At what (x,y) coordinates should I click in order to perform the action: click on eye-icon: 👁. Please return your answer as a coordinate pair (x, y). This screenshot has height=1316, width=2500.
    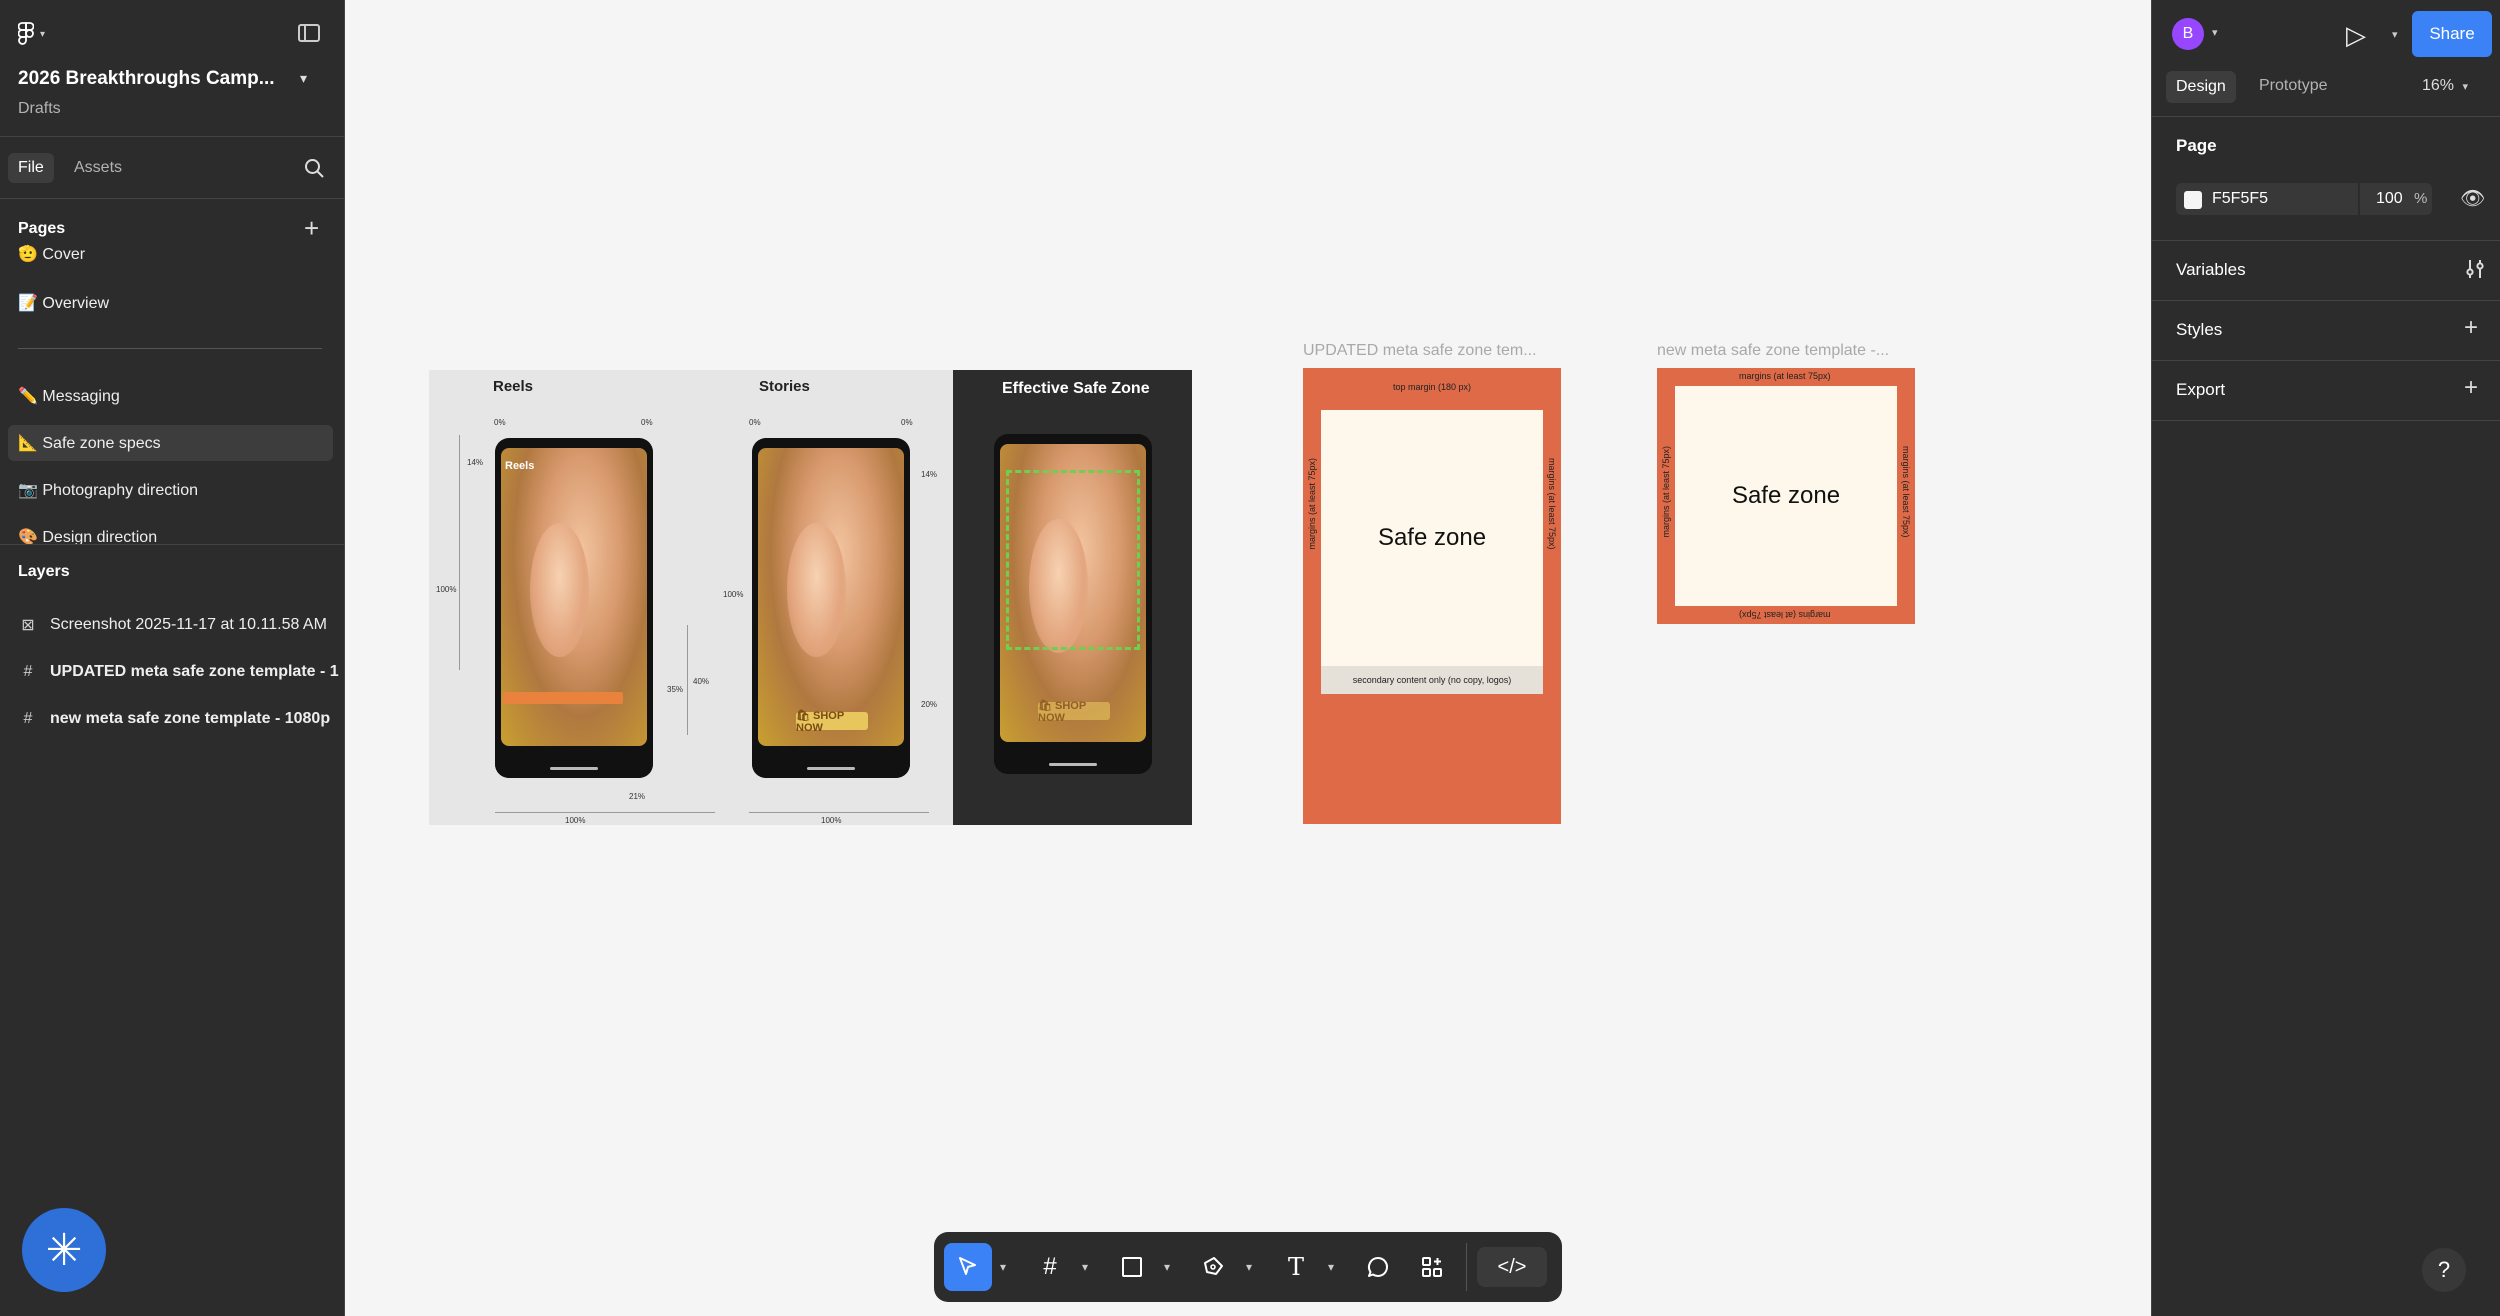
    Looking at the image, I should click on (2472, 198).